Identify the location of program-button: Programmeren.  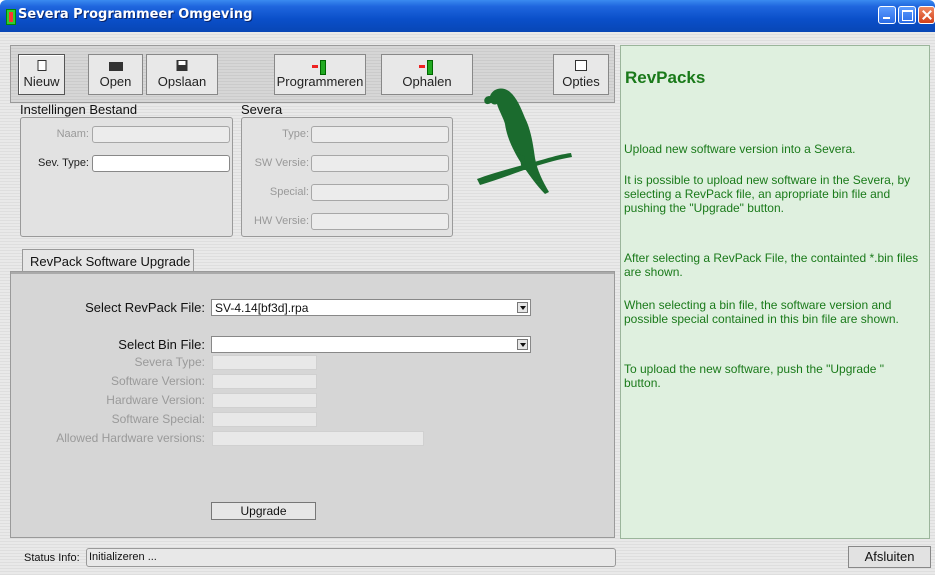
(320, 74).